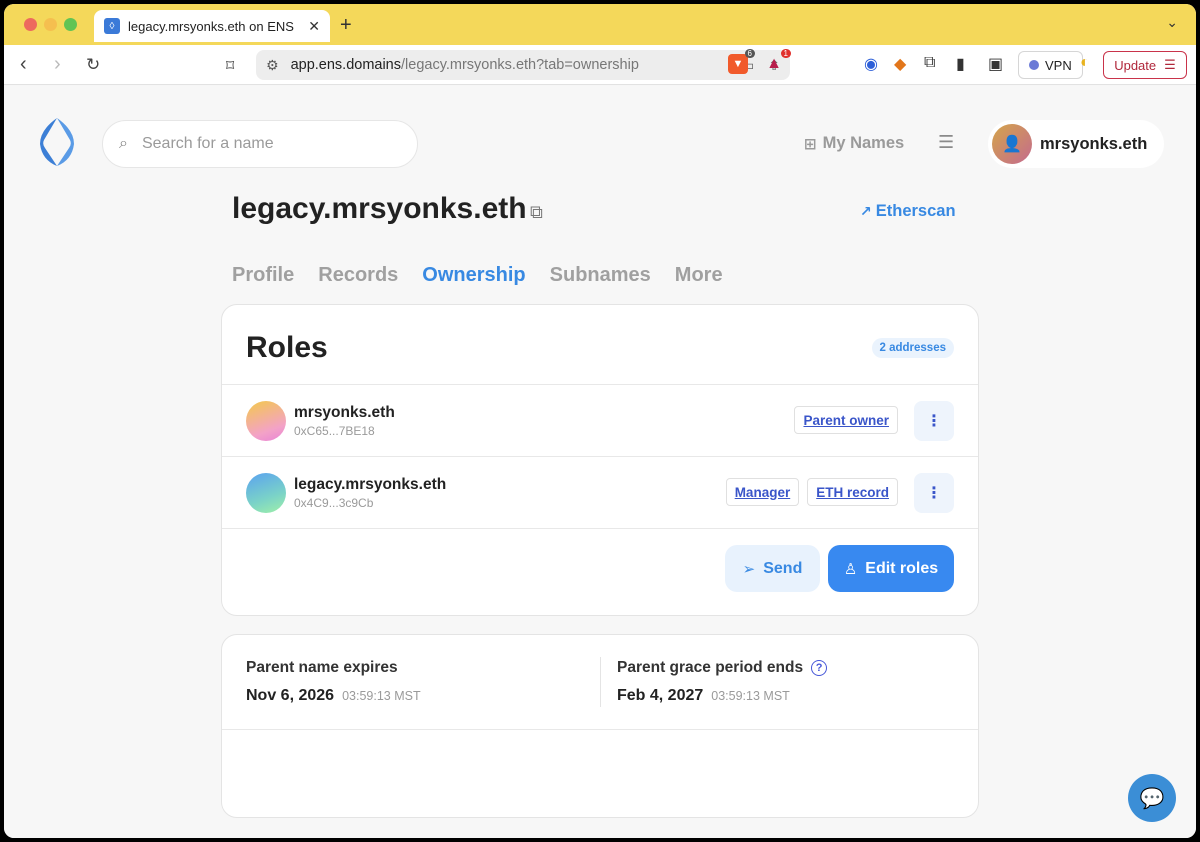 The height and width of the screenshot is (842, 1200). I want to click on tab-list-chevron-icon: ⌄, so click(1172, 22).